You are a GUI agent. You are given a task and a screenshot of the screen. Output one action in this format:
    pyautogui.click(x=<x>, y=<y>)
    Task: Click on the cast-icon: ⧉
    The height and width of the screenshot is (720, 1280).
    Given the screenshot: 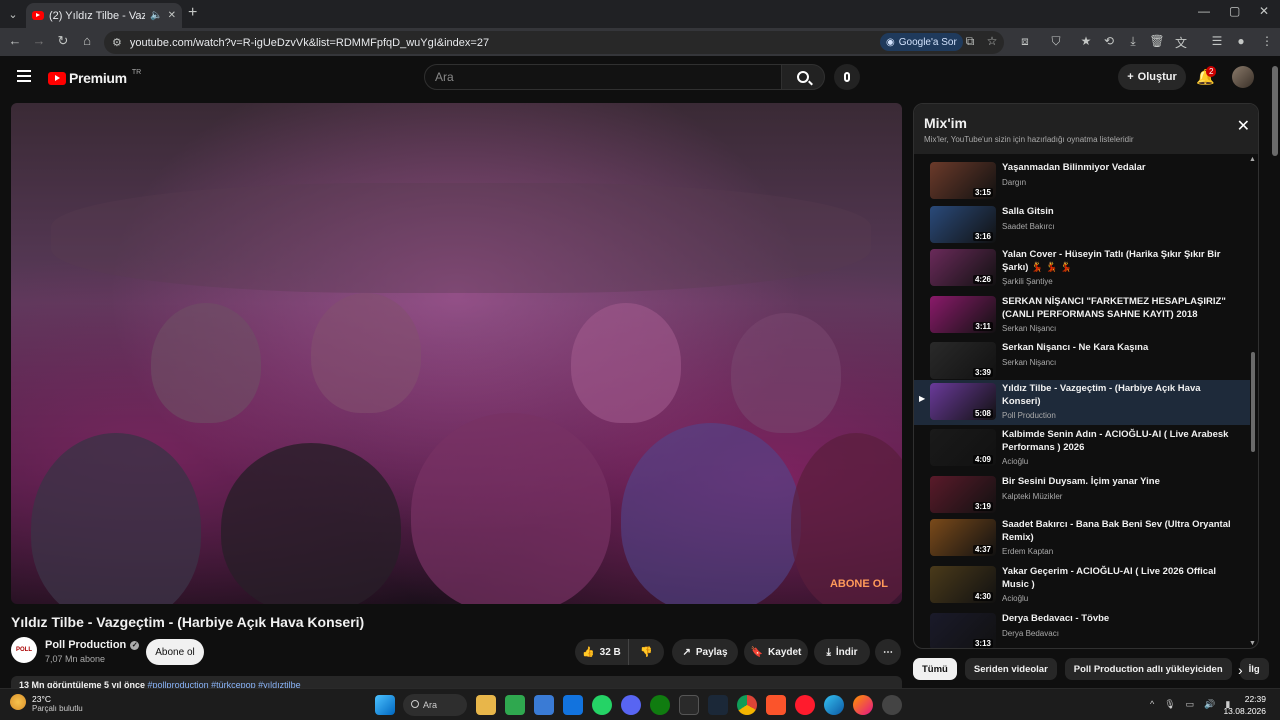 What is the action you would take?
    pyautogui.click(x=970, y=41)
    